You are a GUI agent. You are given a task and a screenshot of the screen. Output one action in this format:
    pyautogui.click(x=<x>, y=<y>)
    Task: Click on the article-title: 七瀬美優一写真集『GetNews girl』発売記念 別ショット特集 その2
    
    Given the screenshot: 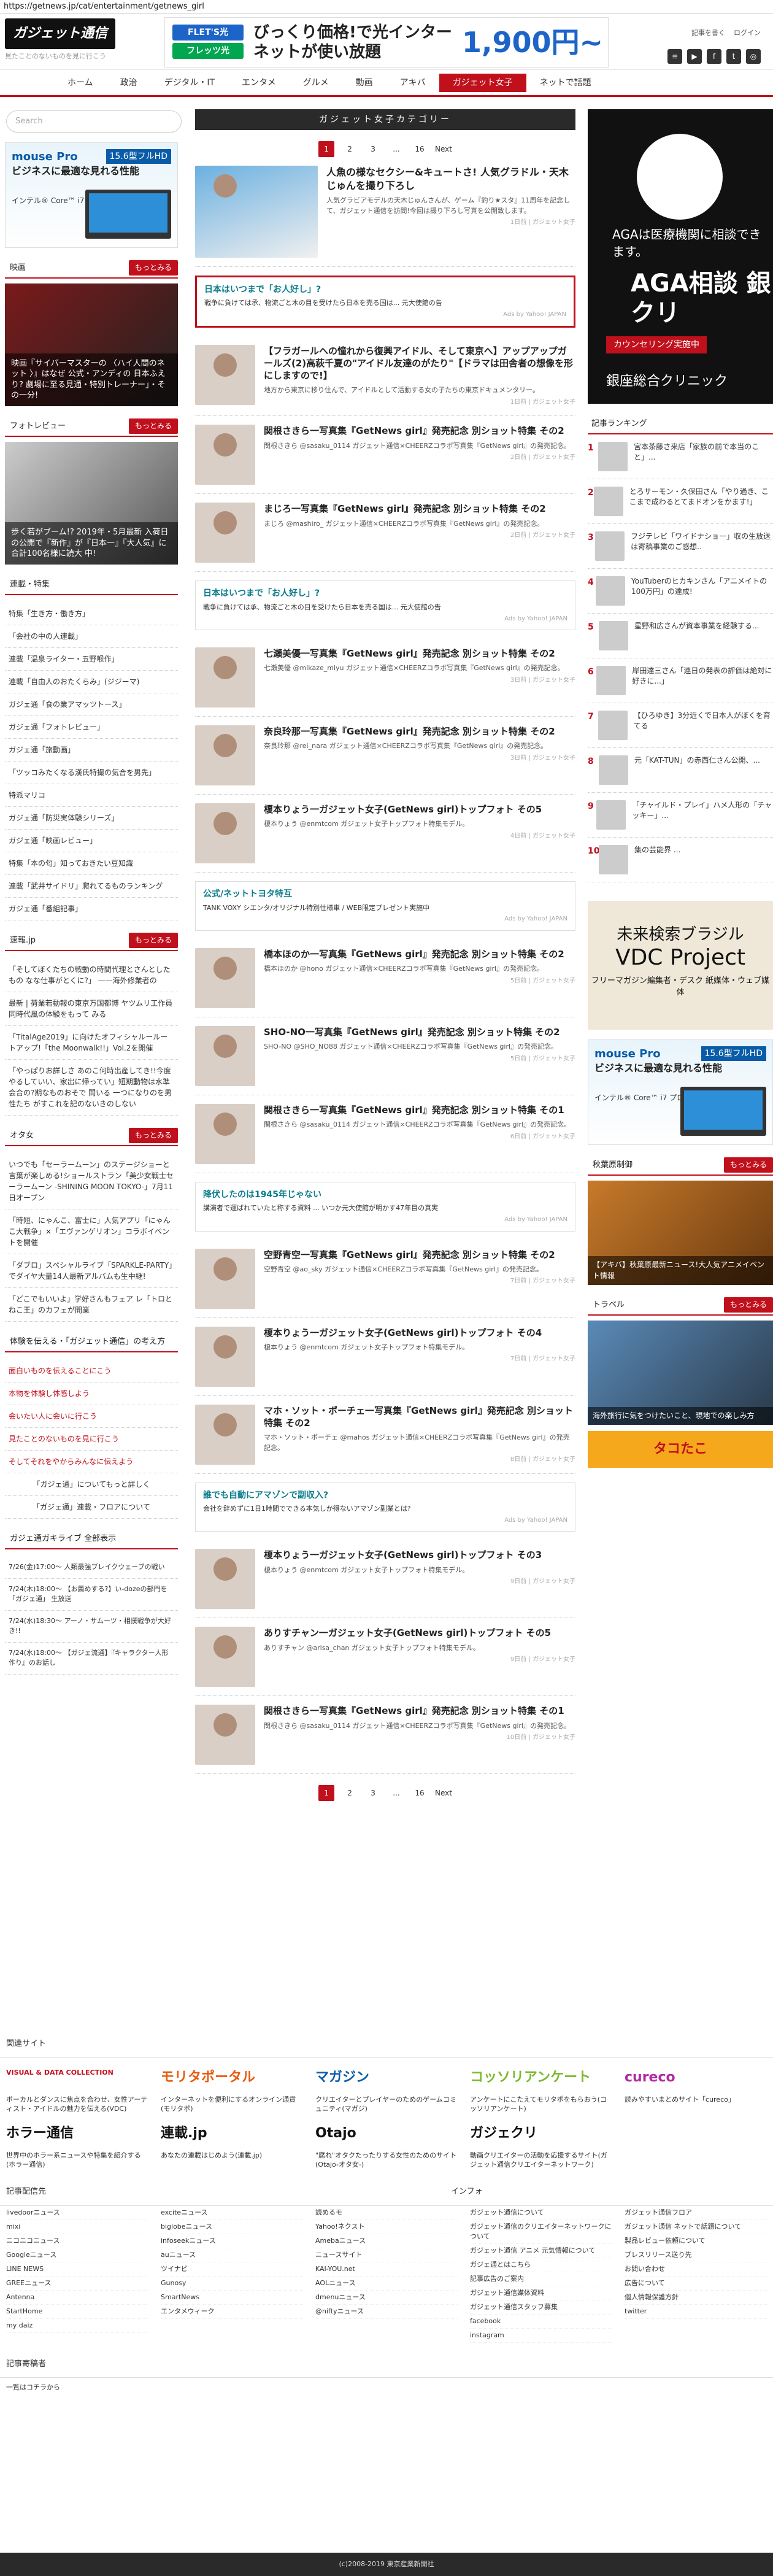 What is the action you would take?
    pyautogui.click(x=419, y=653)
    